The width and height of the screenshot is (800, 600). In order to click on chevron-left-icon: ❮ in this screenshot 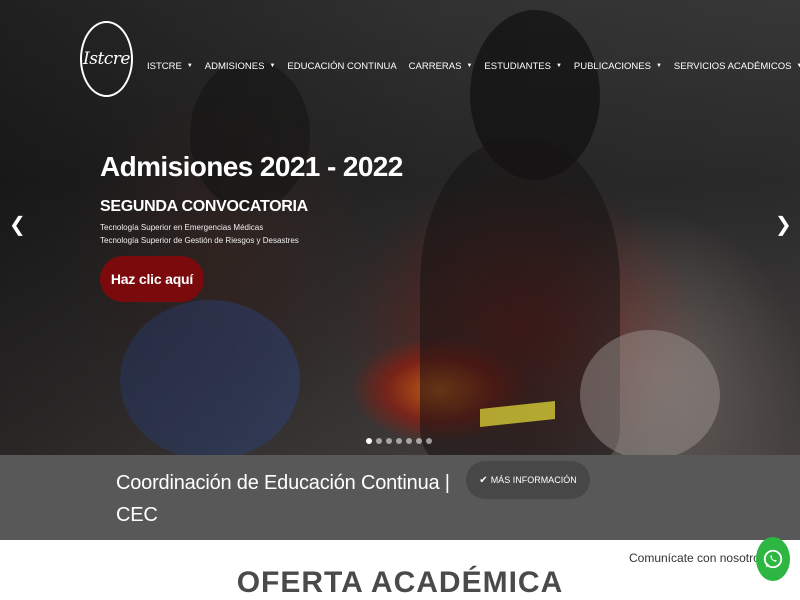, I will do `click(17, 224)`.